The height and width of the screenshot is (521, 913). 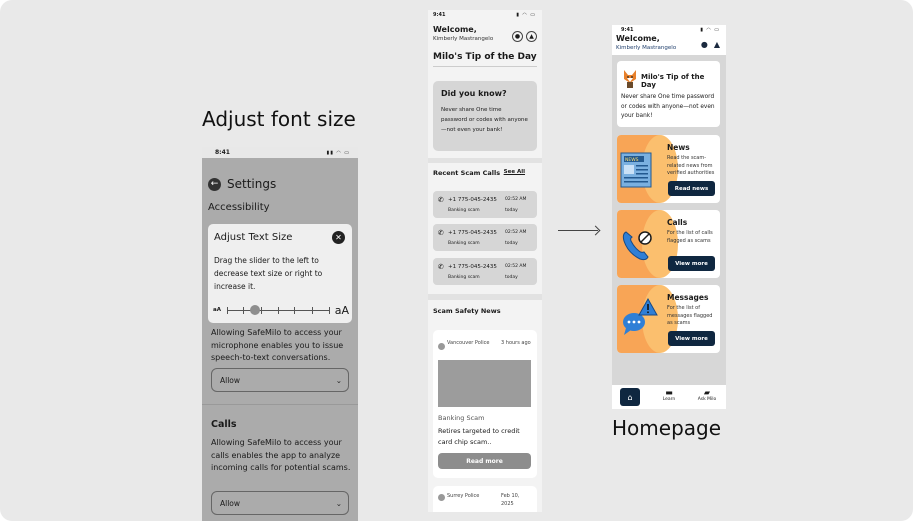 I want to click on modal-title: Adjust Text Size, so click(x=253, y=237).